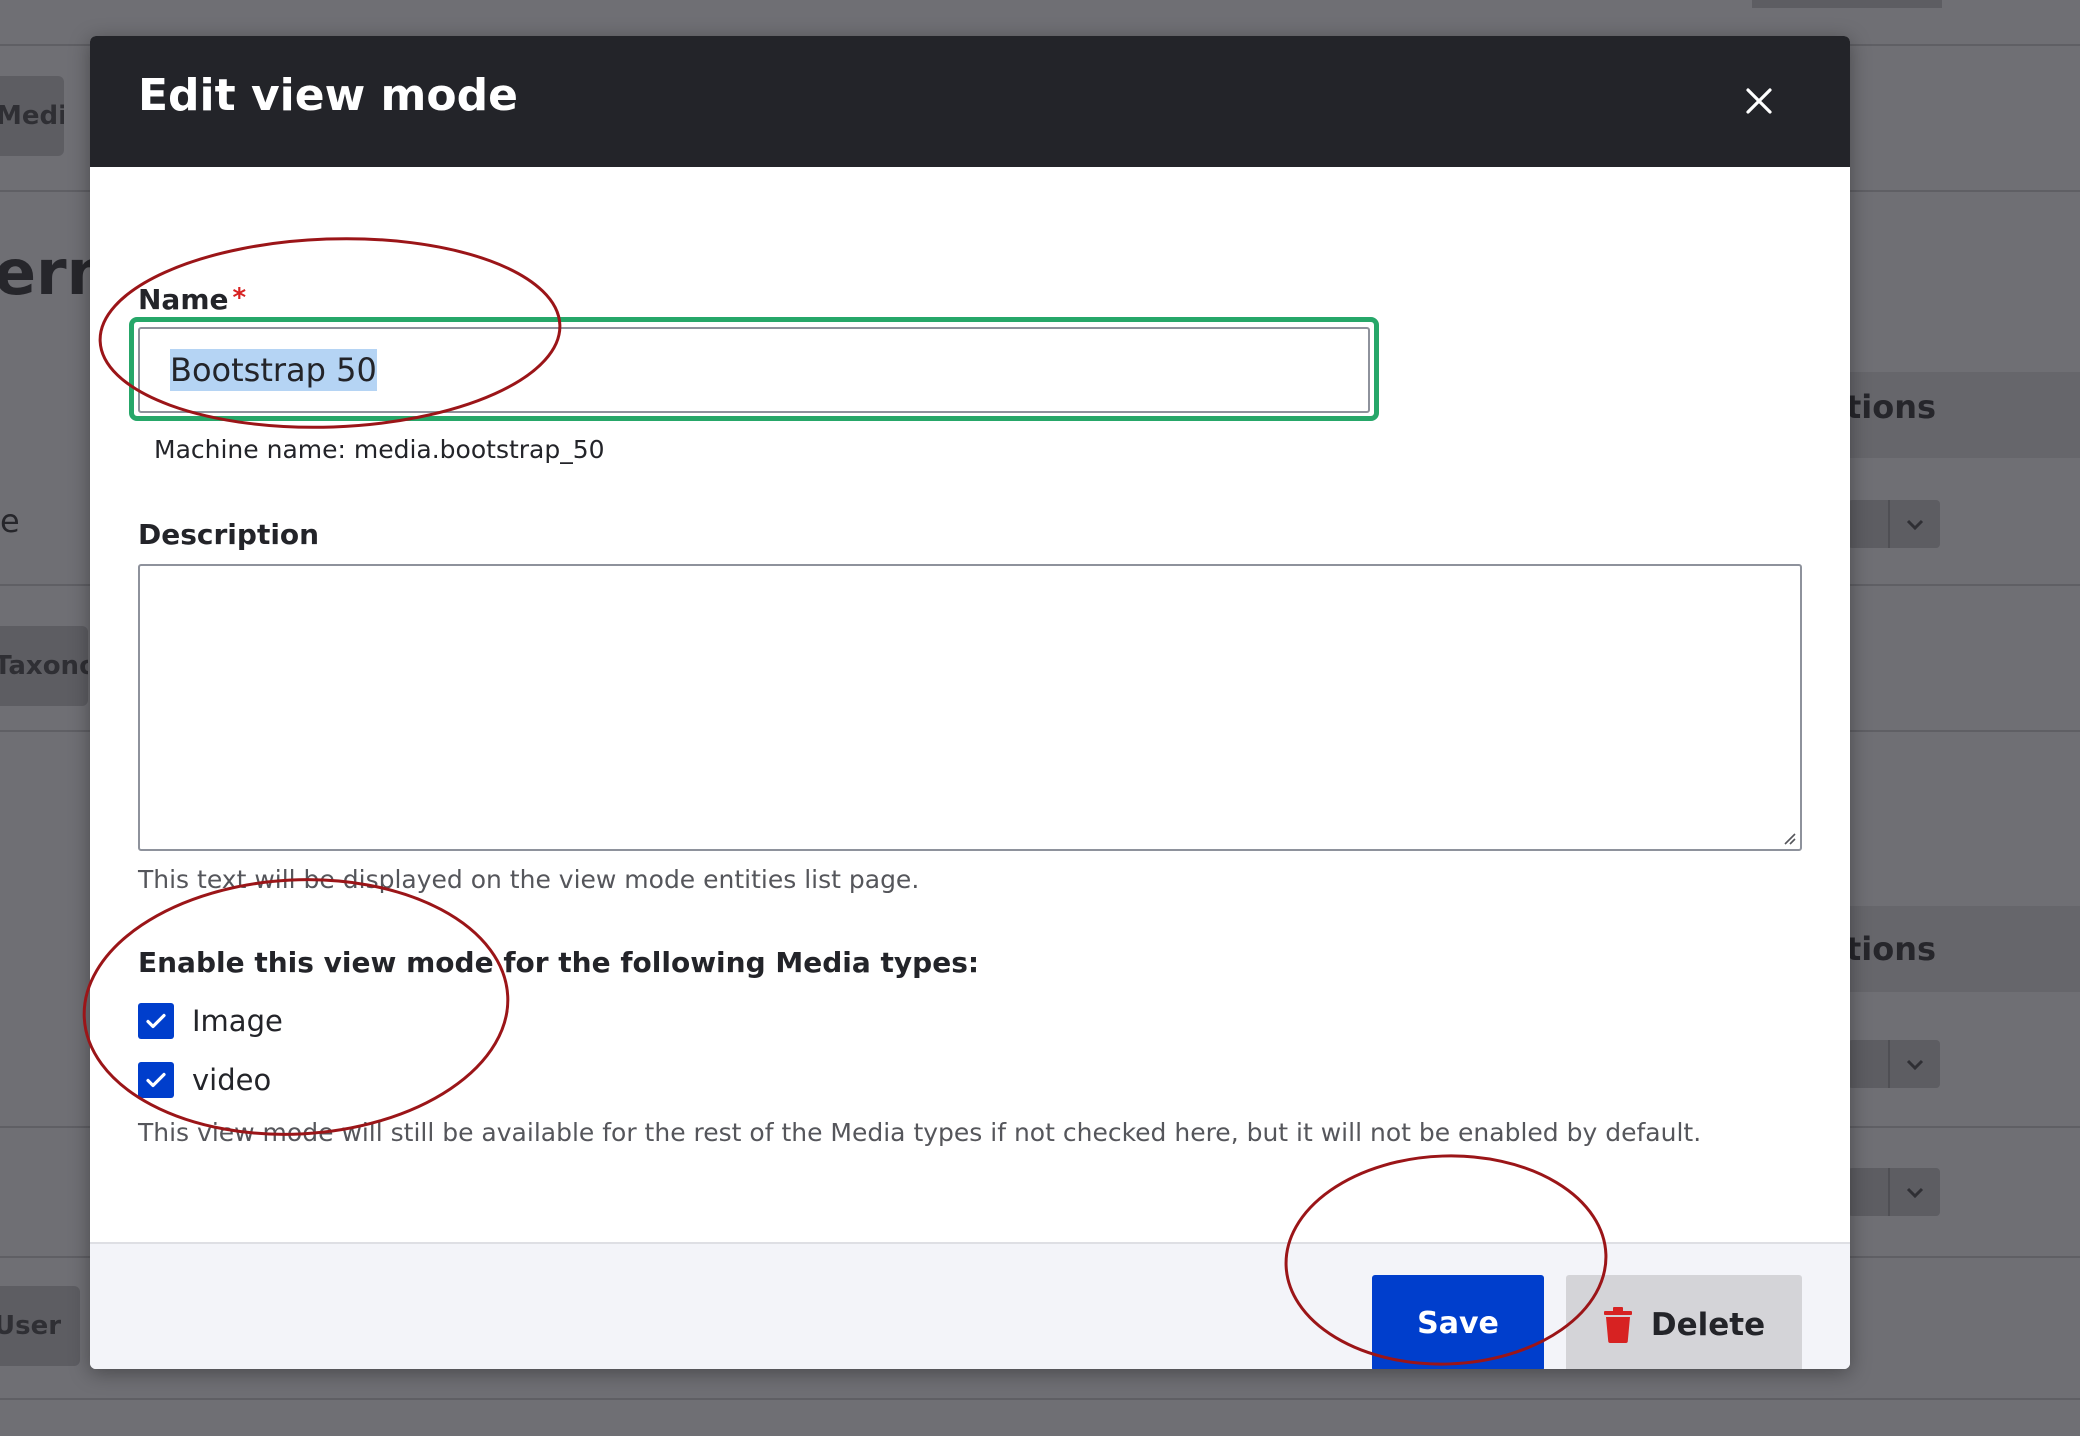 This screenshot has width=2080, height=1436. Describe the element at coordinates (273, 370) in the screenshot. I see `name-input-value: Bootstrap 50` at that location.